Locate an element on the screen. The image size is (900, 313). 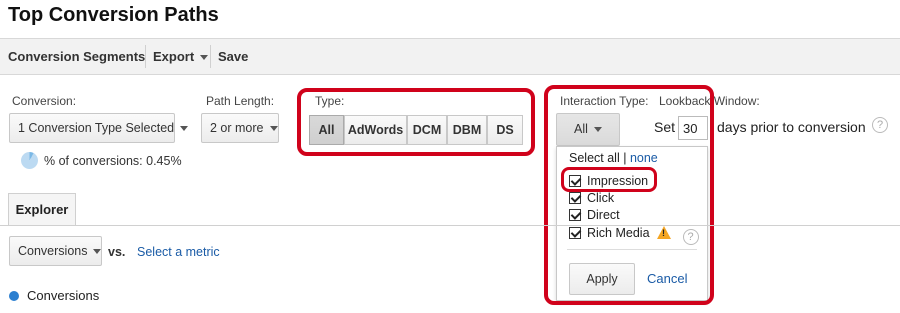
percent-of-conversions: % of conversions: 0.45% is located at coordinates (113, 161).